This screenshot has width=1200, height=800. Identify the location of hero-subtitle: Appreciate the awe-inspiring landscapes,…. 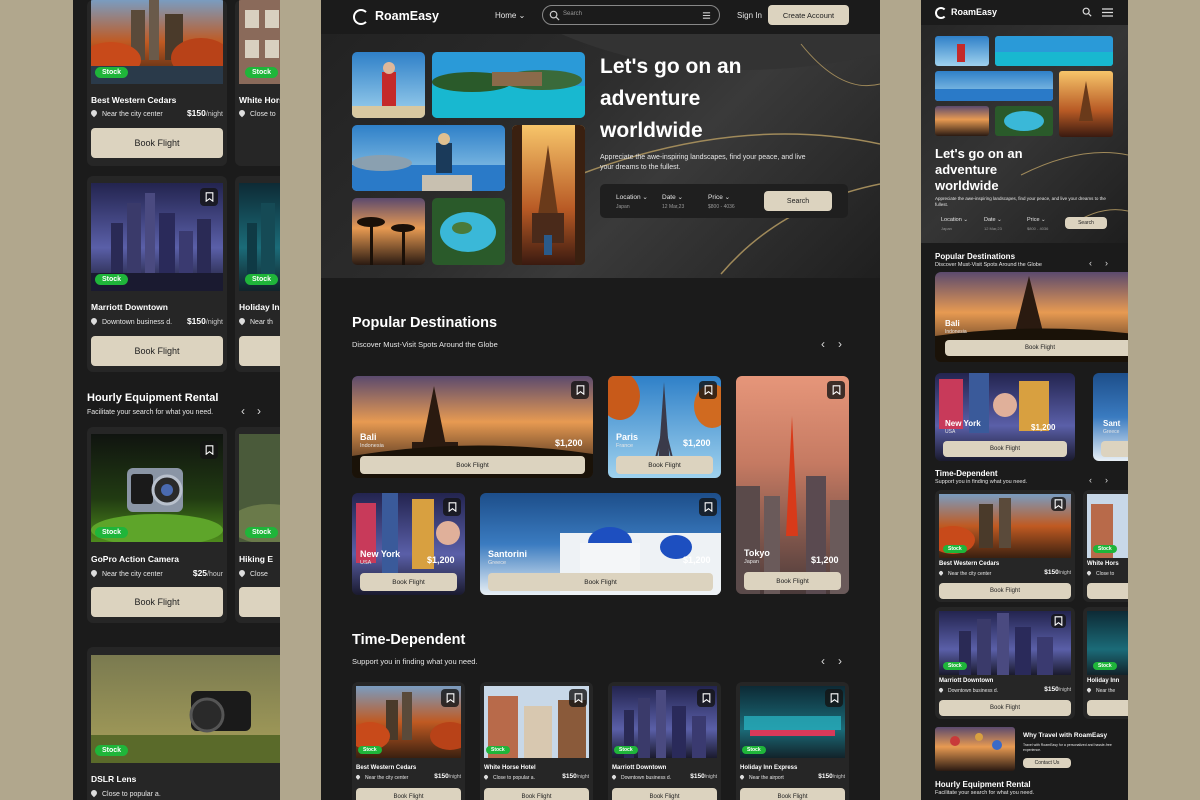
(1020, 201).